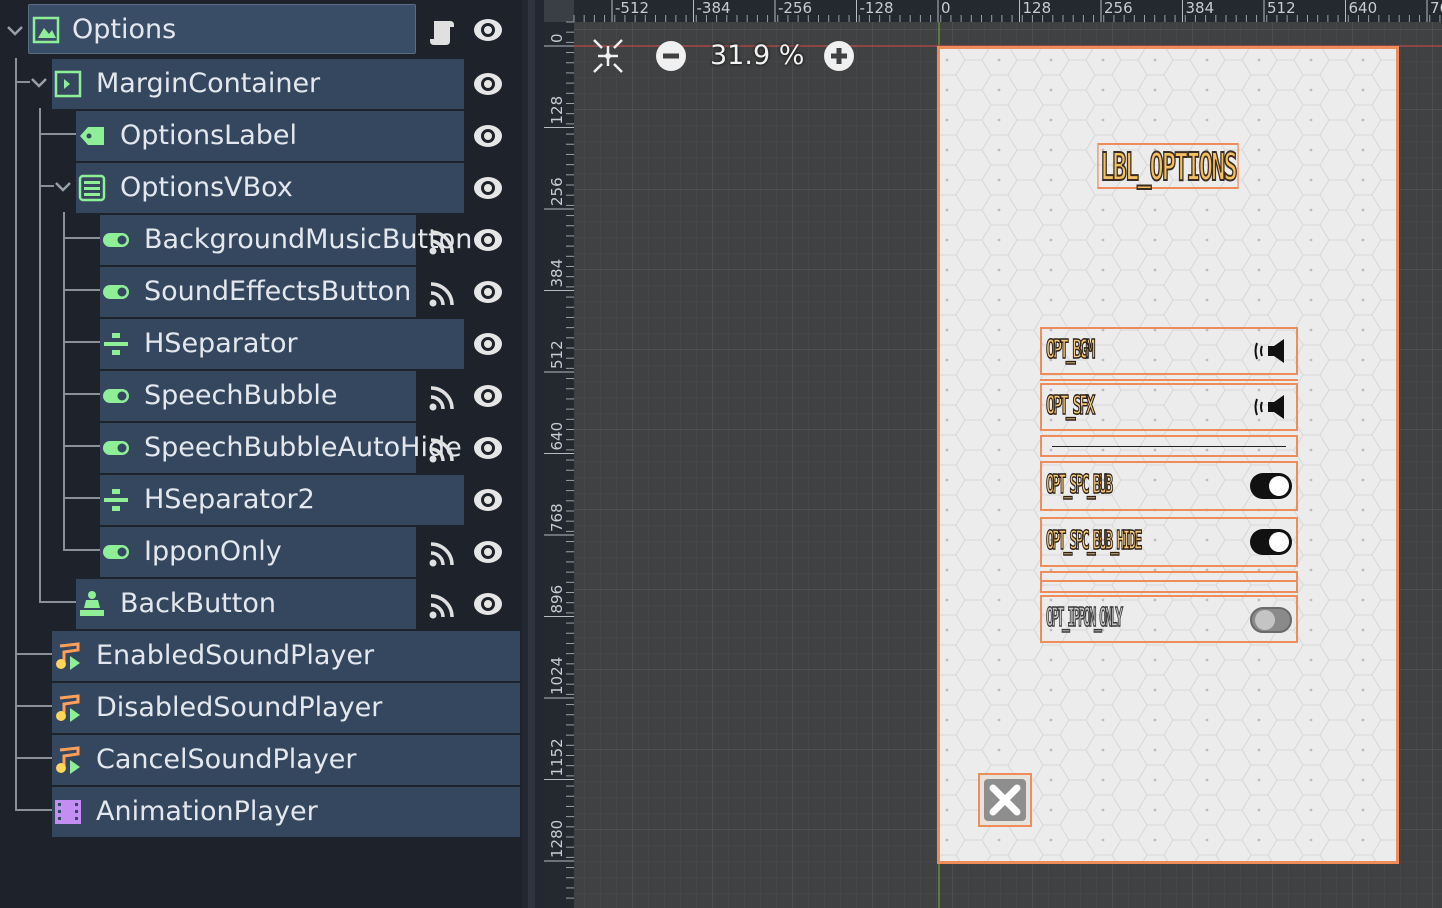 This screenshot has height=908, width=1442. I want to click on zoom-in-button, so click(840, 56).